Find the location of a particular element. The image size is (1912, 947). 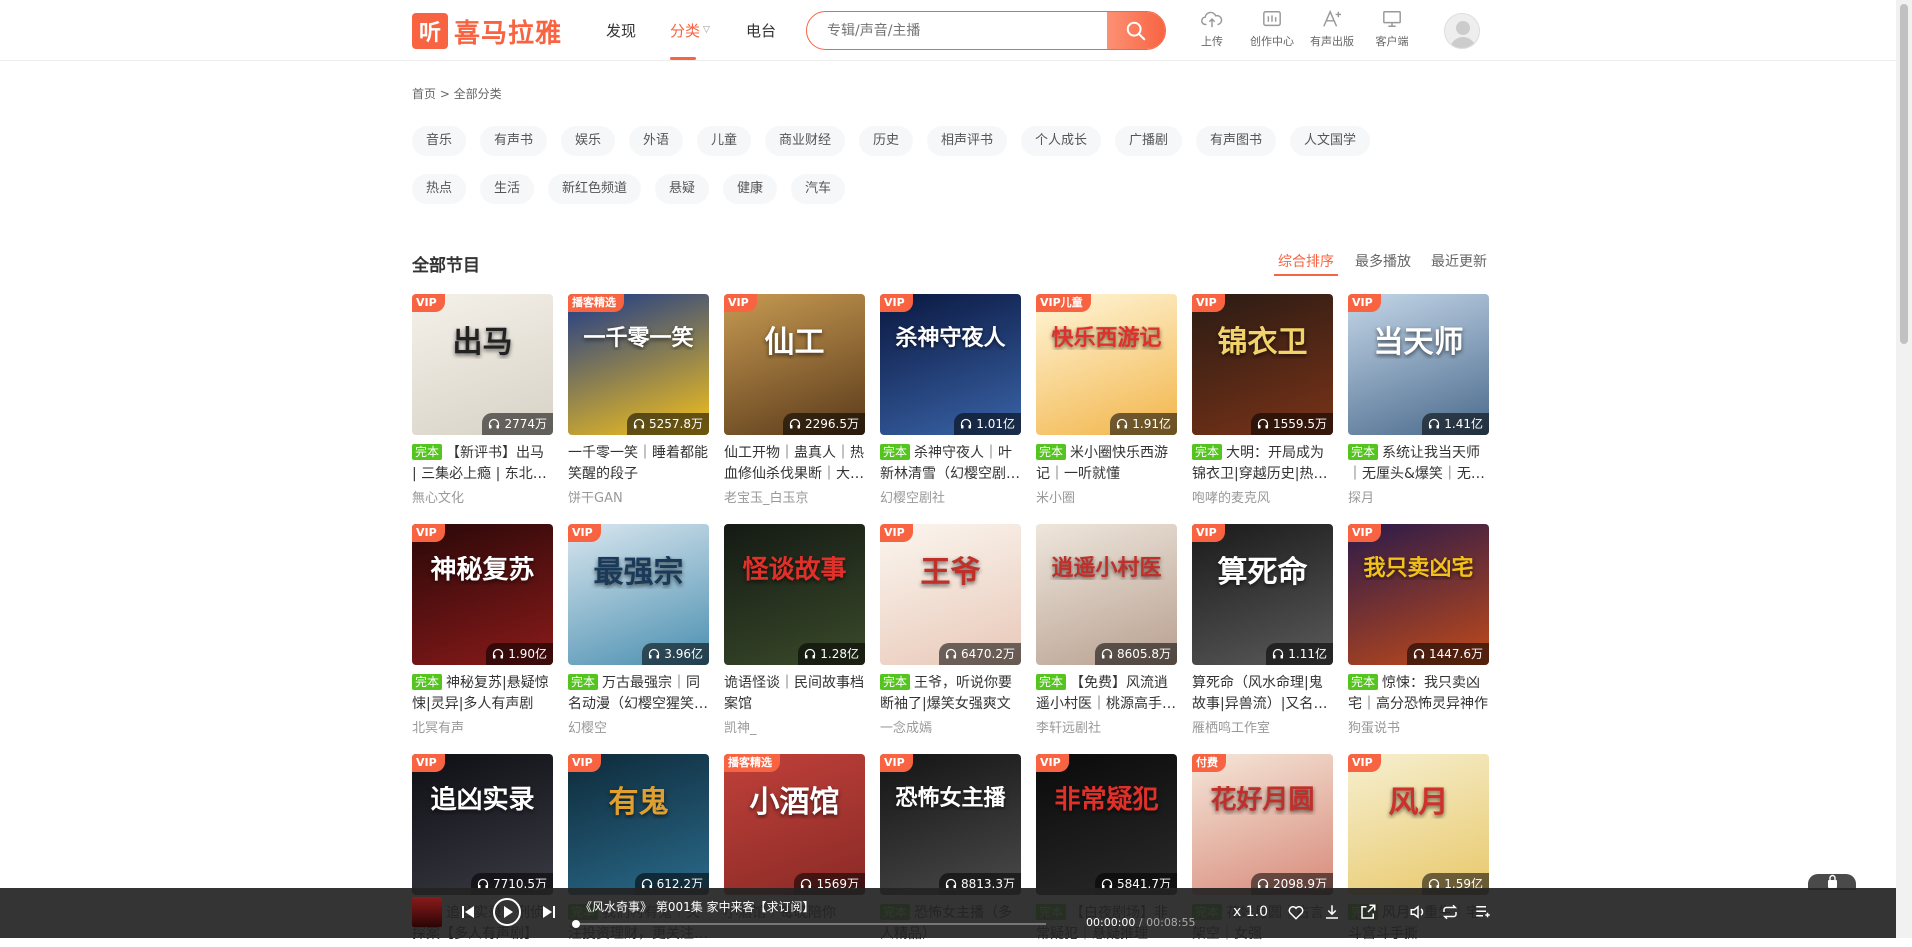

playlist-icon is located at coordinates (1483, 912).